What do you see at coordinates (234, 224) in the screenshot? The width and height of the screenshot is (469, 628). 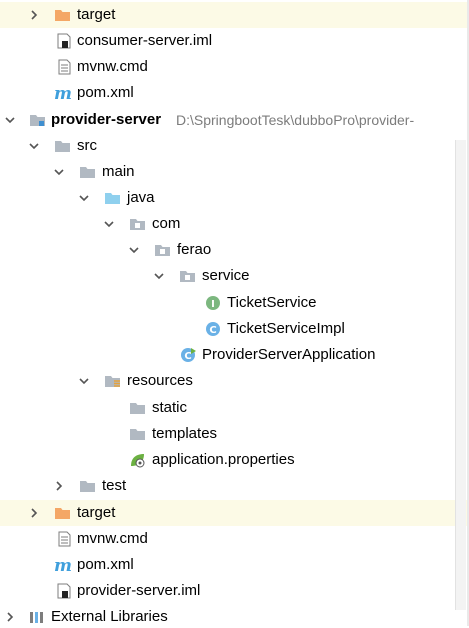 I see `tree-row-com: com` at bounding box center [234, 224].